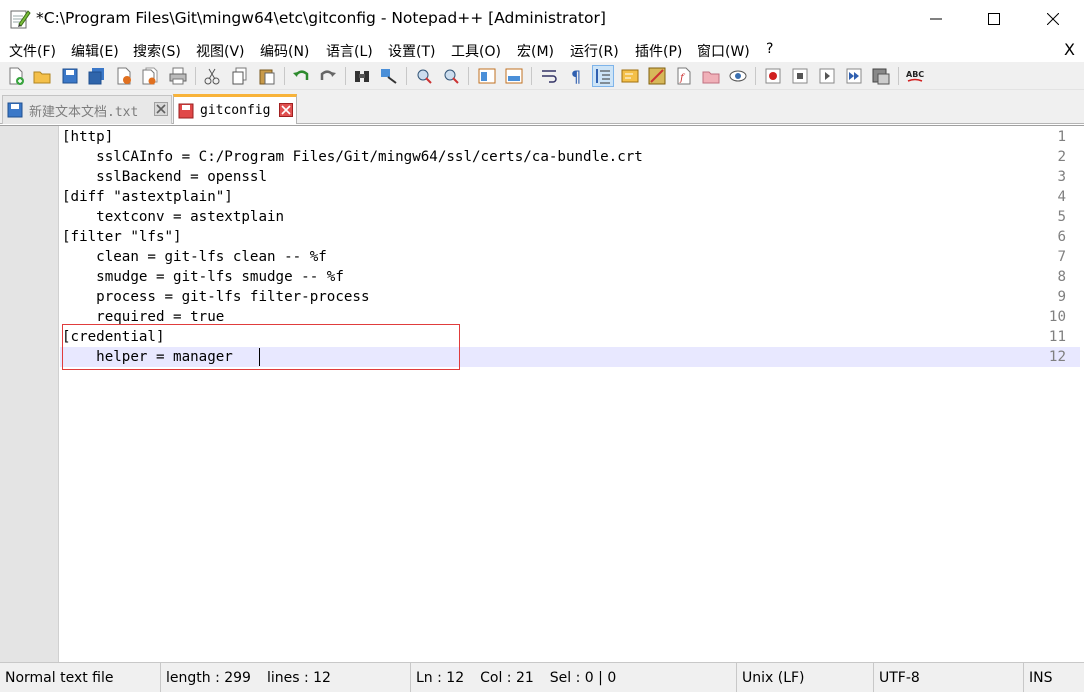 This screenshot has width=1084, height=692. I want to click on menu-edit: 编辑(E), so click(95, 51).